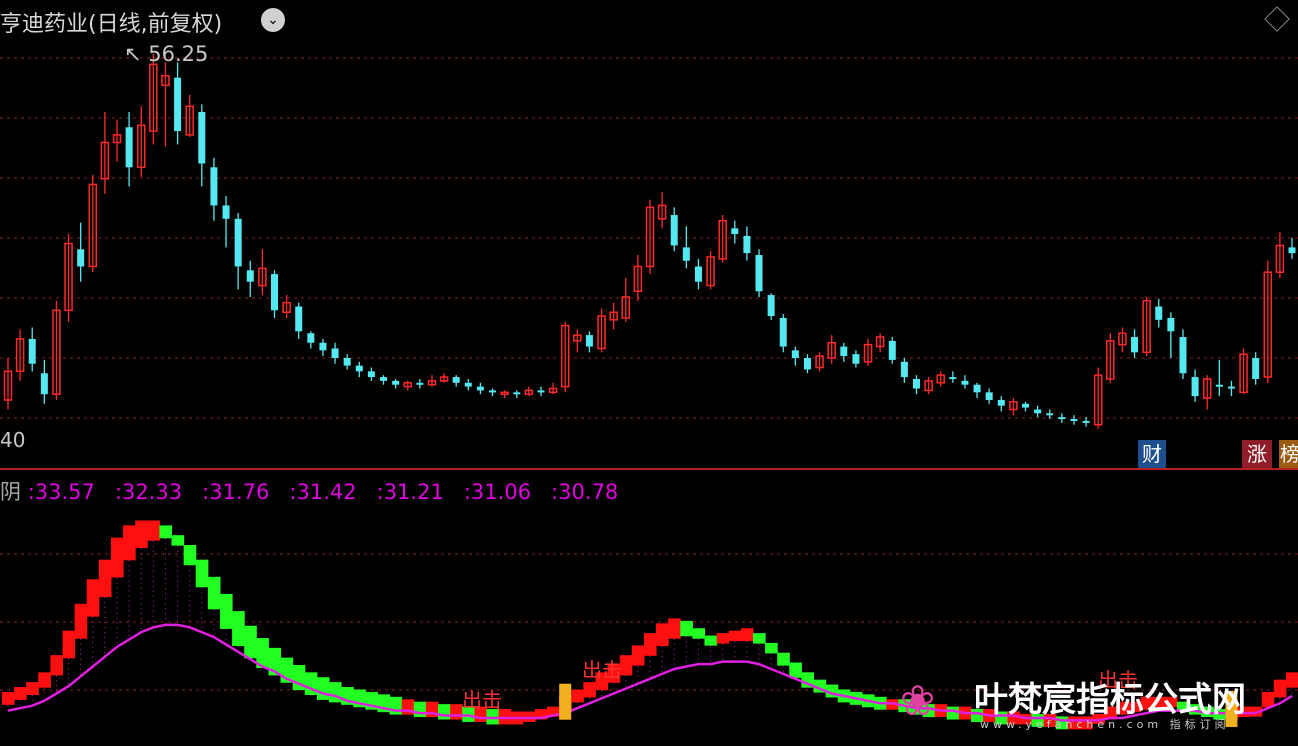 This screenshot has height=746, width=1298. Describe the element at coordinates (10, 492) in the screenshot. I see `indicator-lead: 阴` at that location.